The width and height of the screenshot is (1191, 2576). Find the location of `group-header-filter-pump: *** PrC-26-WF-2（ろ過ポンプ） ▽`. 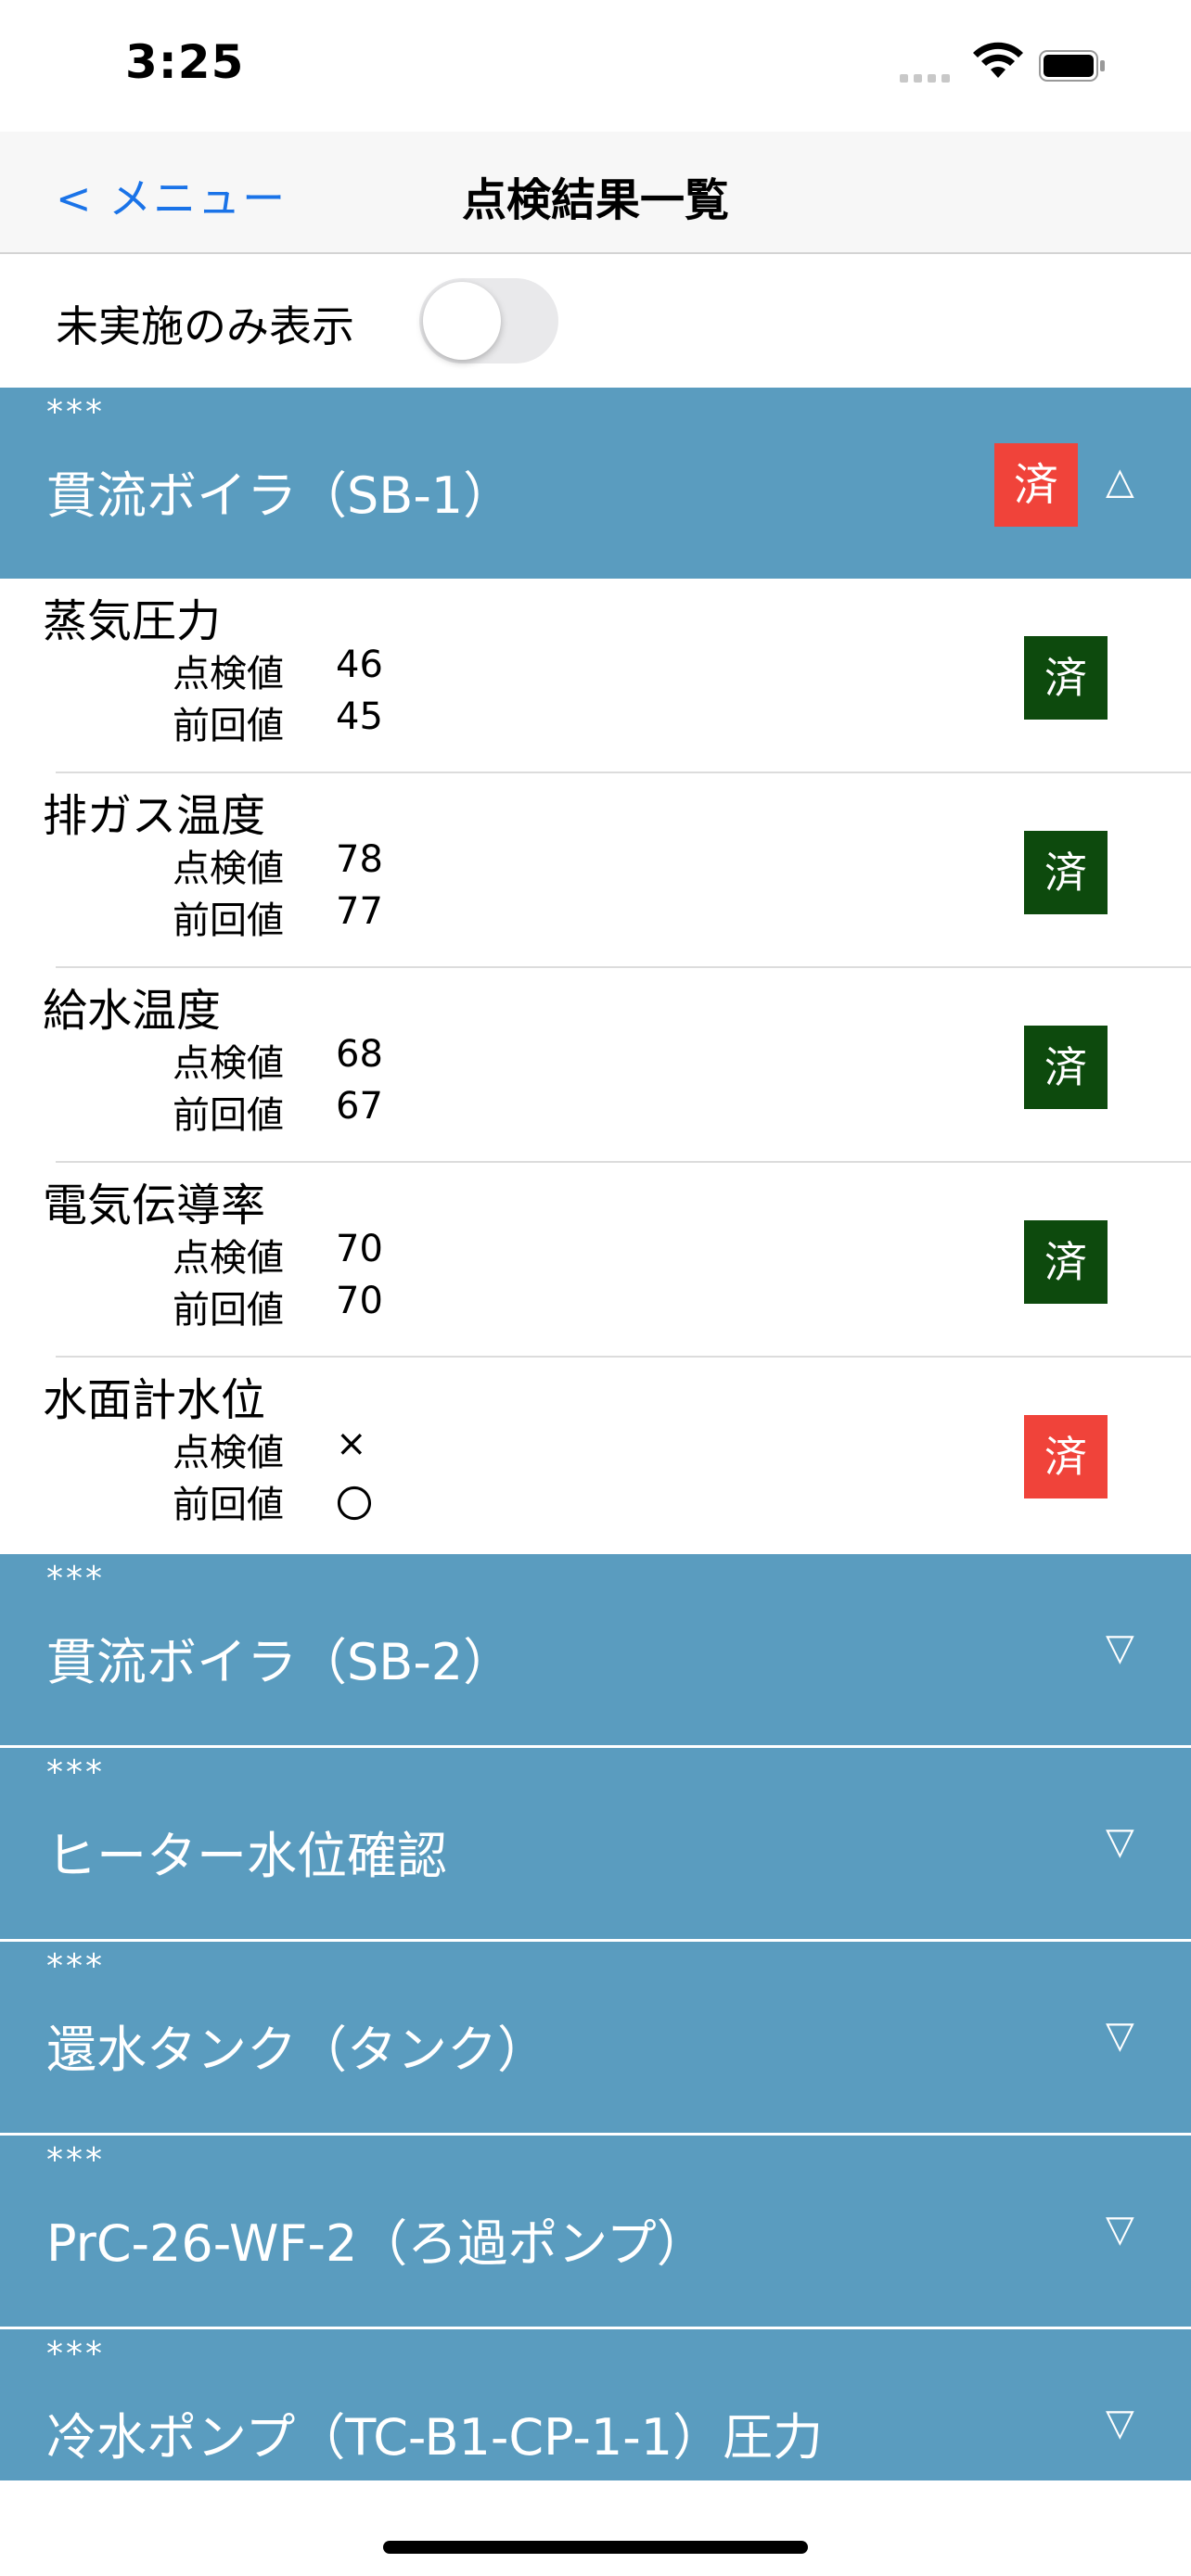

group-header-filter-pump: *** PrC-26-WF-2（ろ過ポンプ） ▽ is located at coordinates (595, 2232).